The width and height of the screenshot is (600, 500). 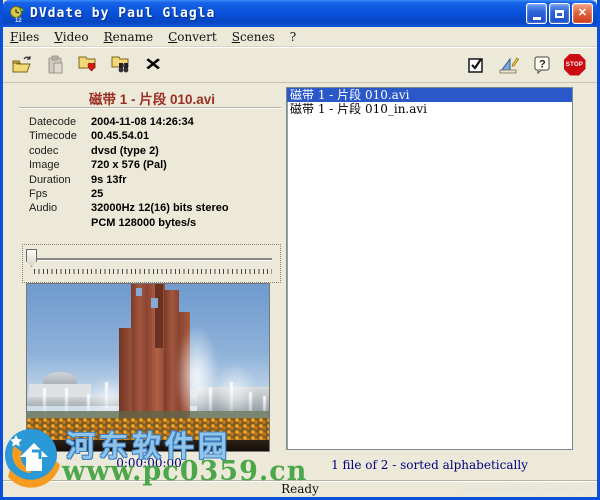 I want to click on title-separator, so click(x=150, y=108).